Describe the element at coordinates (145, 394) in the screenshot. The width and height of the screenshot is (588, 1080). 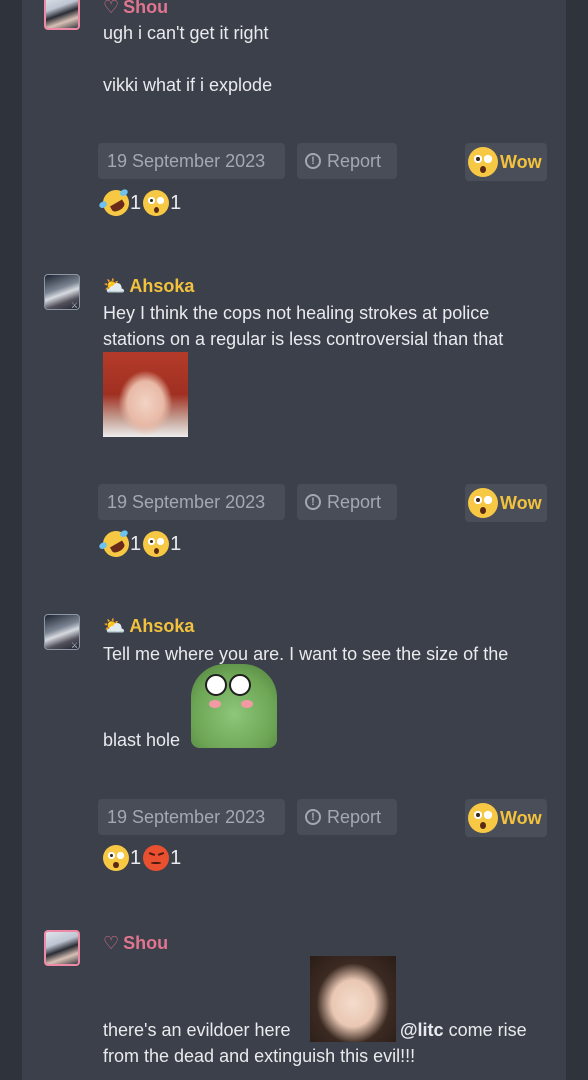
I see `laughing-gif-image` at that location.